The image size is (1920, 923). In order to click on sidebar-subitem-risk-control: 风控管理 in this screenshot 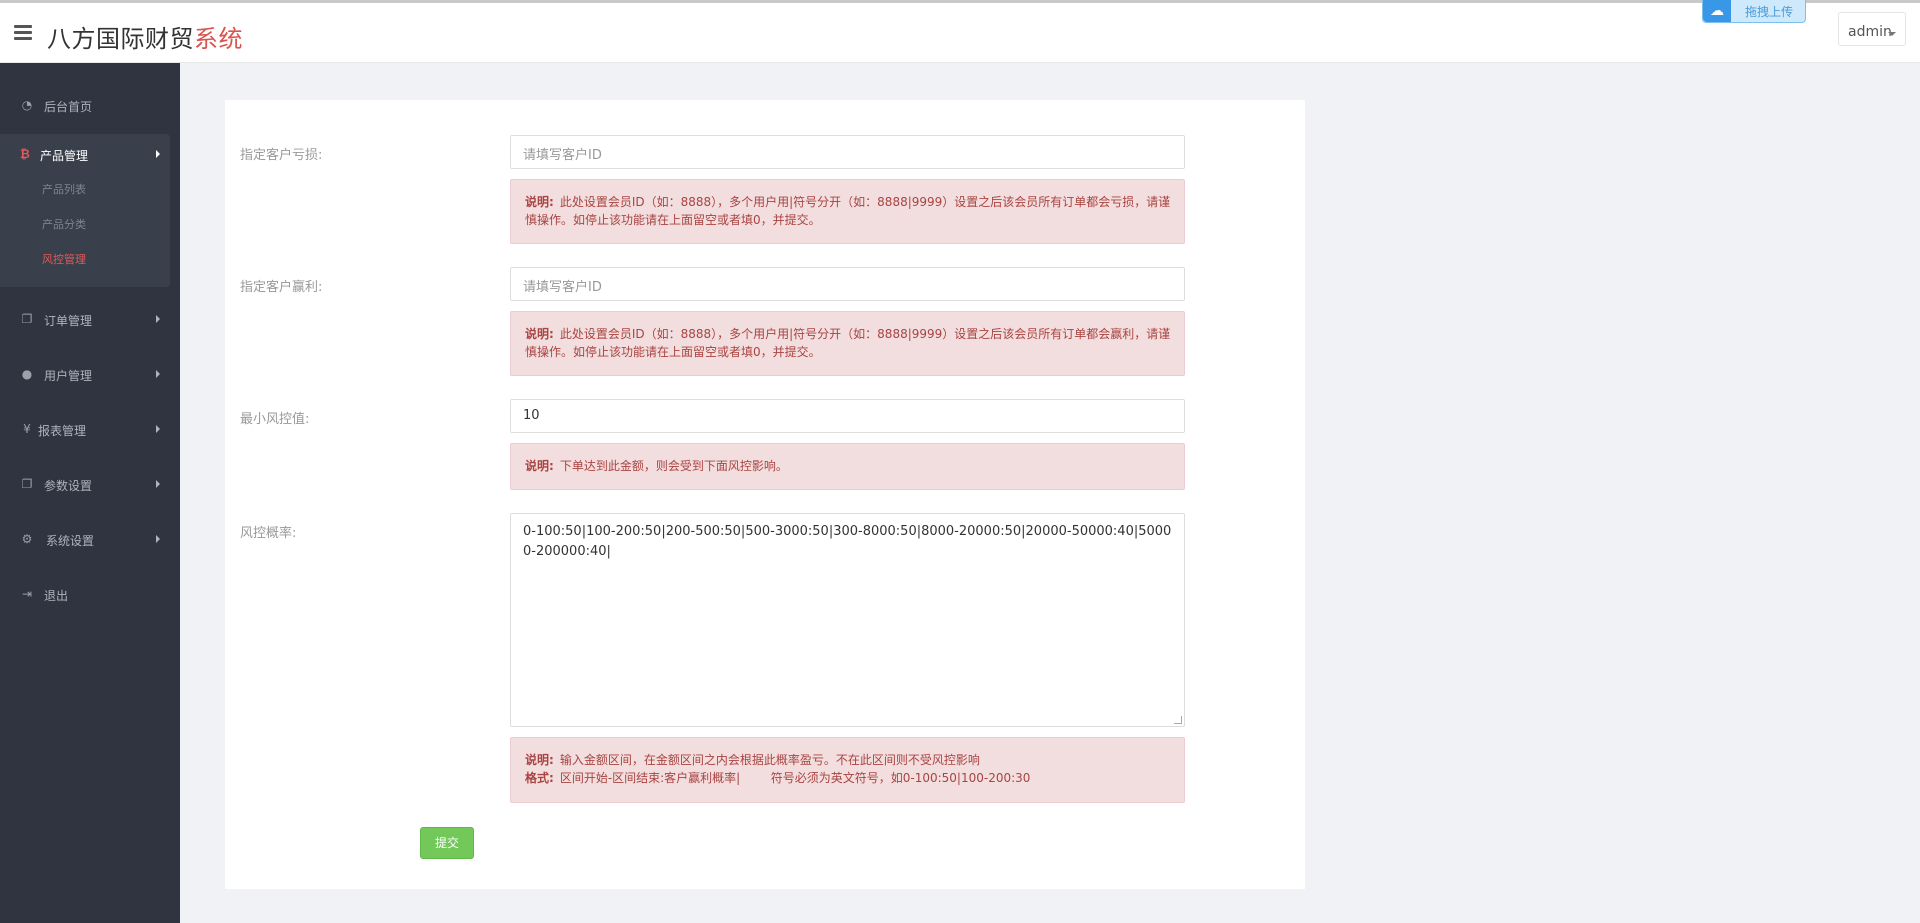, I will do `click(64, 259)`.